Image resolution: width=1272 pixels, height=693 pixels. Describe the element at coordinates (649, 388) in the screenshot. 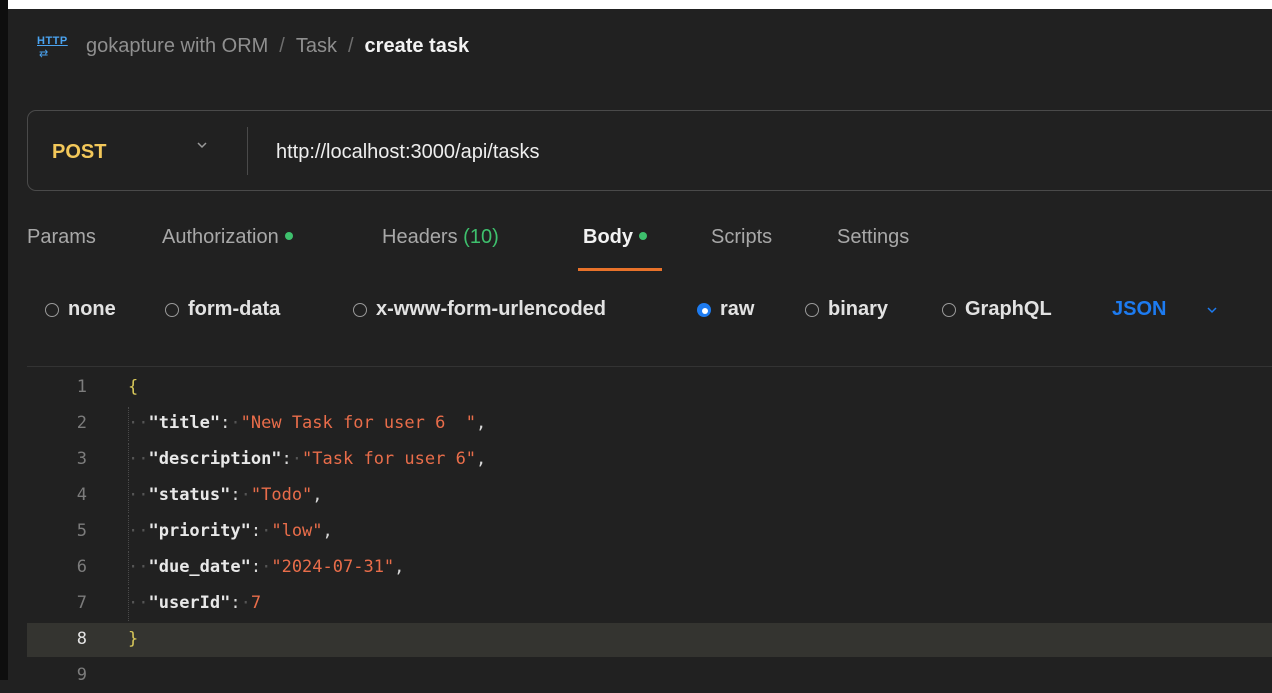

I see `code-line: 1 {` at that location.